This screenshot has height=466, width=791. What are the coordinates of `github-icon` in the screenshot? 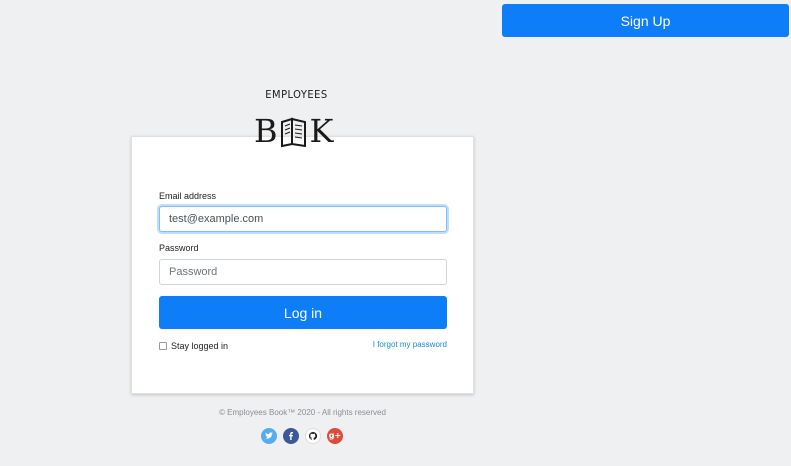 It's located at (313, 436).